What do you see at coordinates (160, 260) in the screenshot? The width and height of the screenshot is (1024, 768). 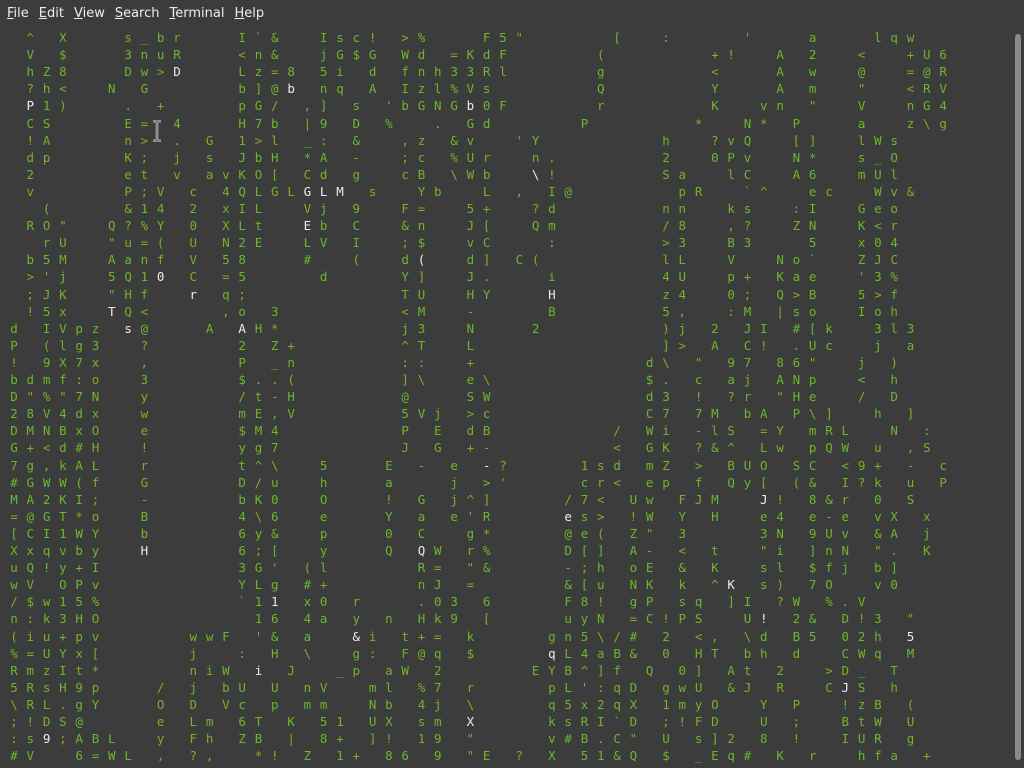 I see `rain-glyph: f` at bounding box center [160, 260].